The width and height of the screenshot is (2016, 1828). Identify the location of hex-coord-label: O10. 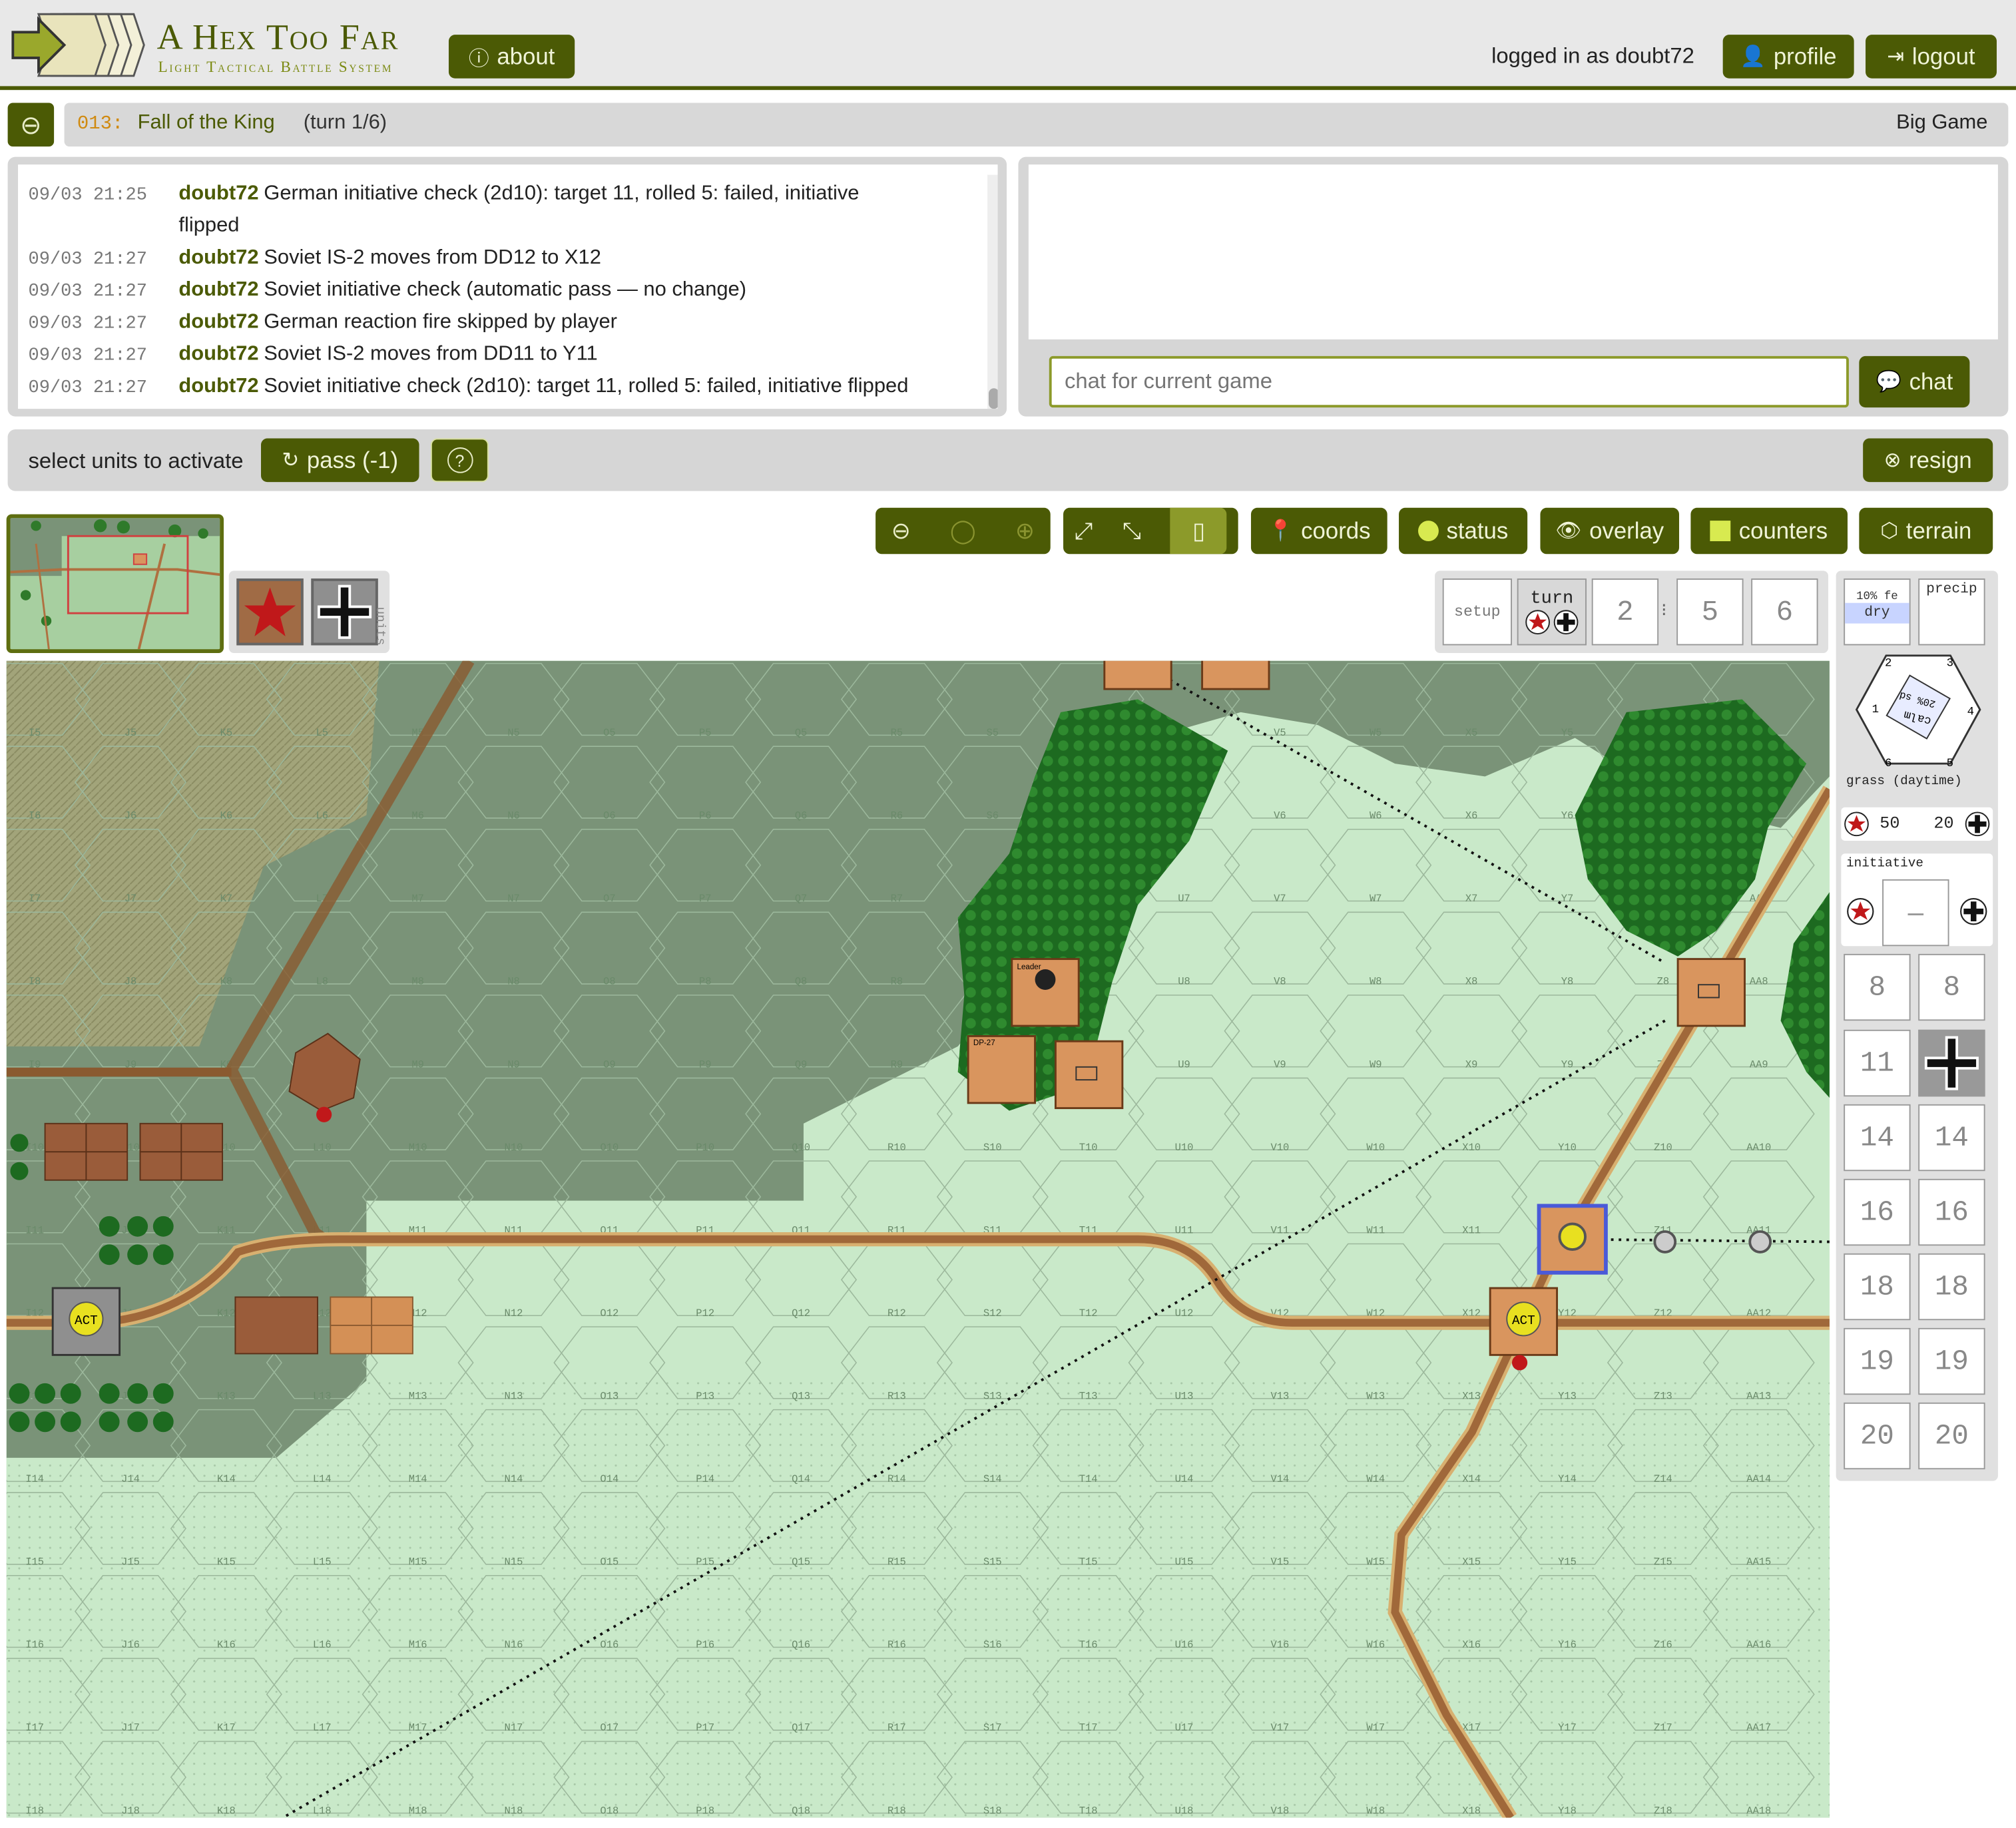
(609, 1148).